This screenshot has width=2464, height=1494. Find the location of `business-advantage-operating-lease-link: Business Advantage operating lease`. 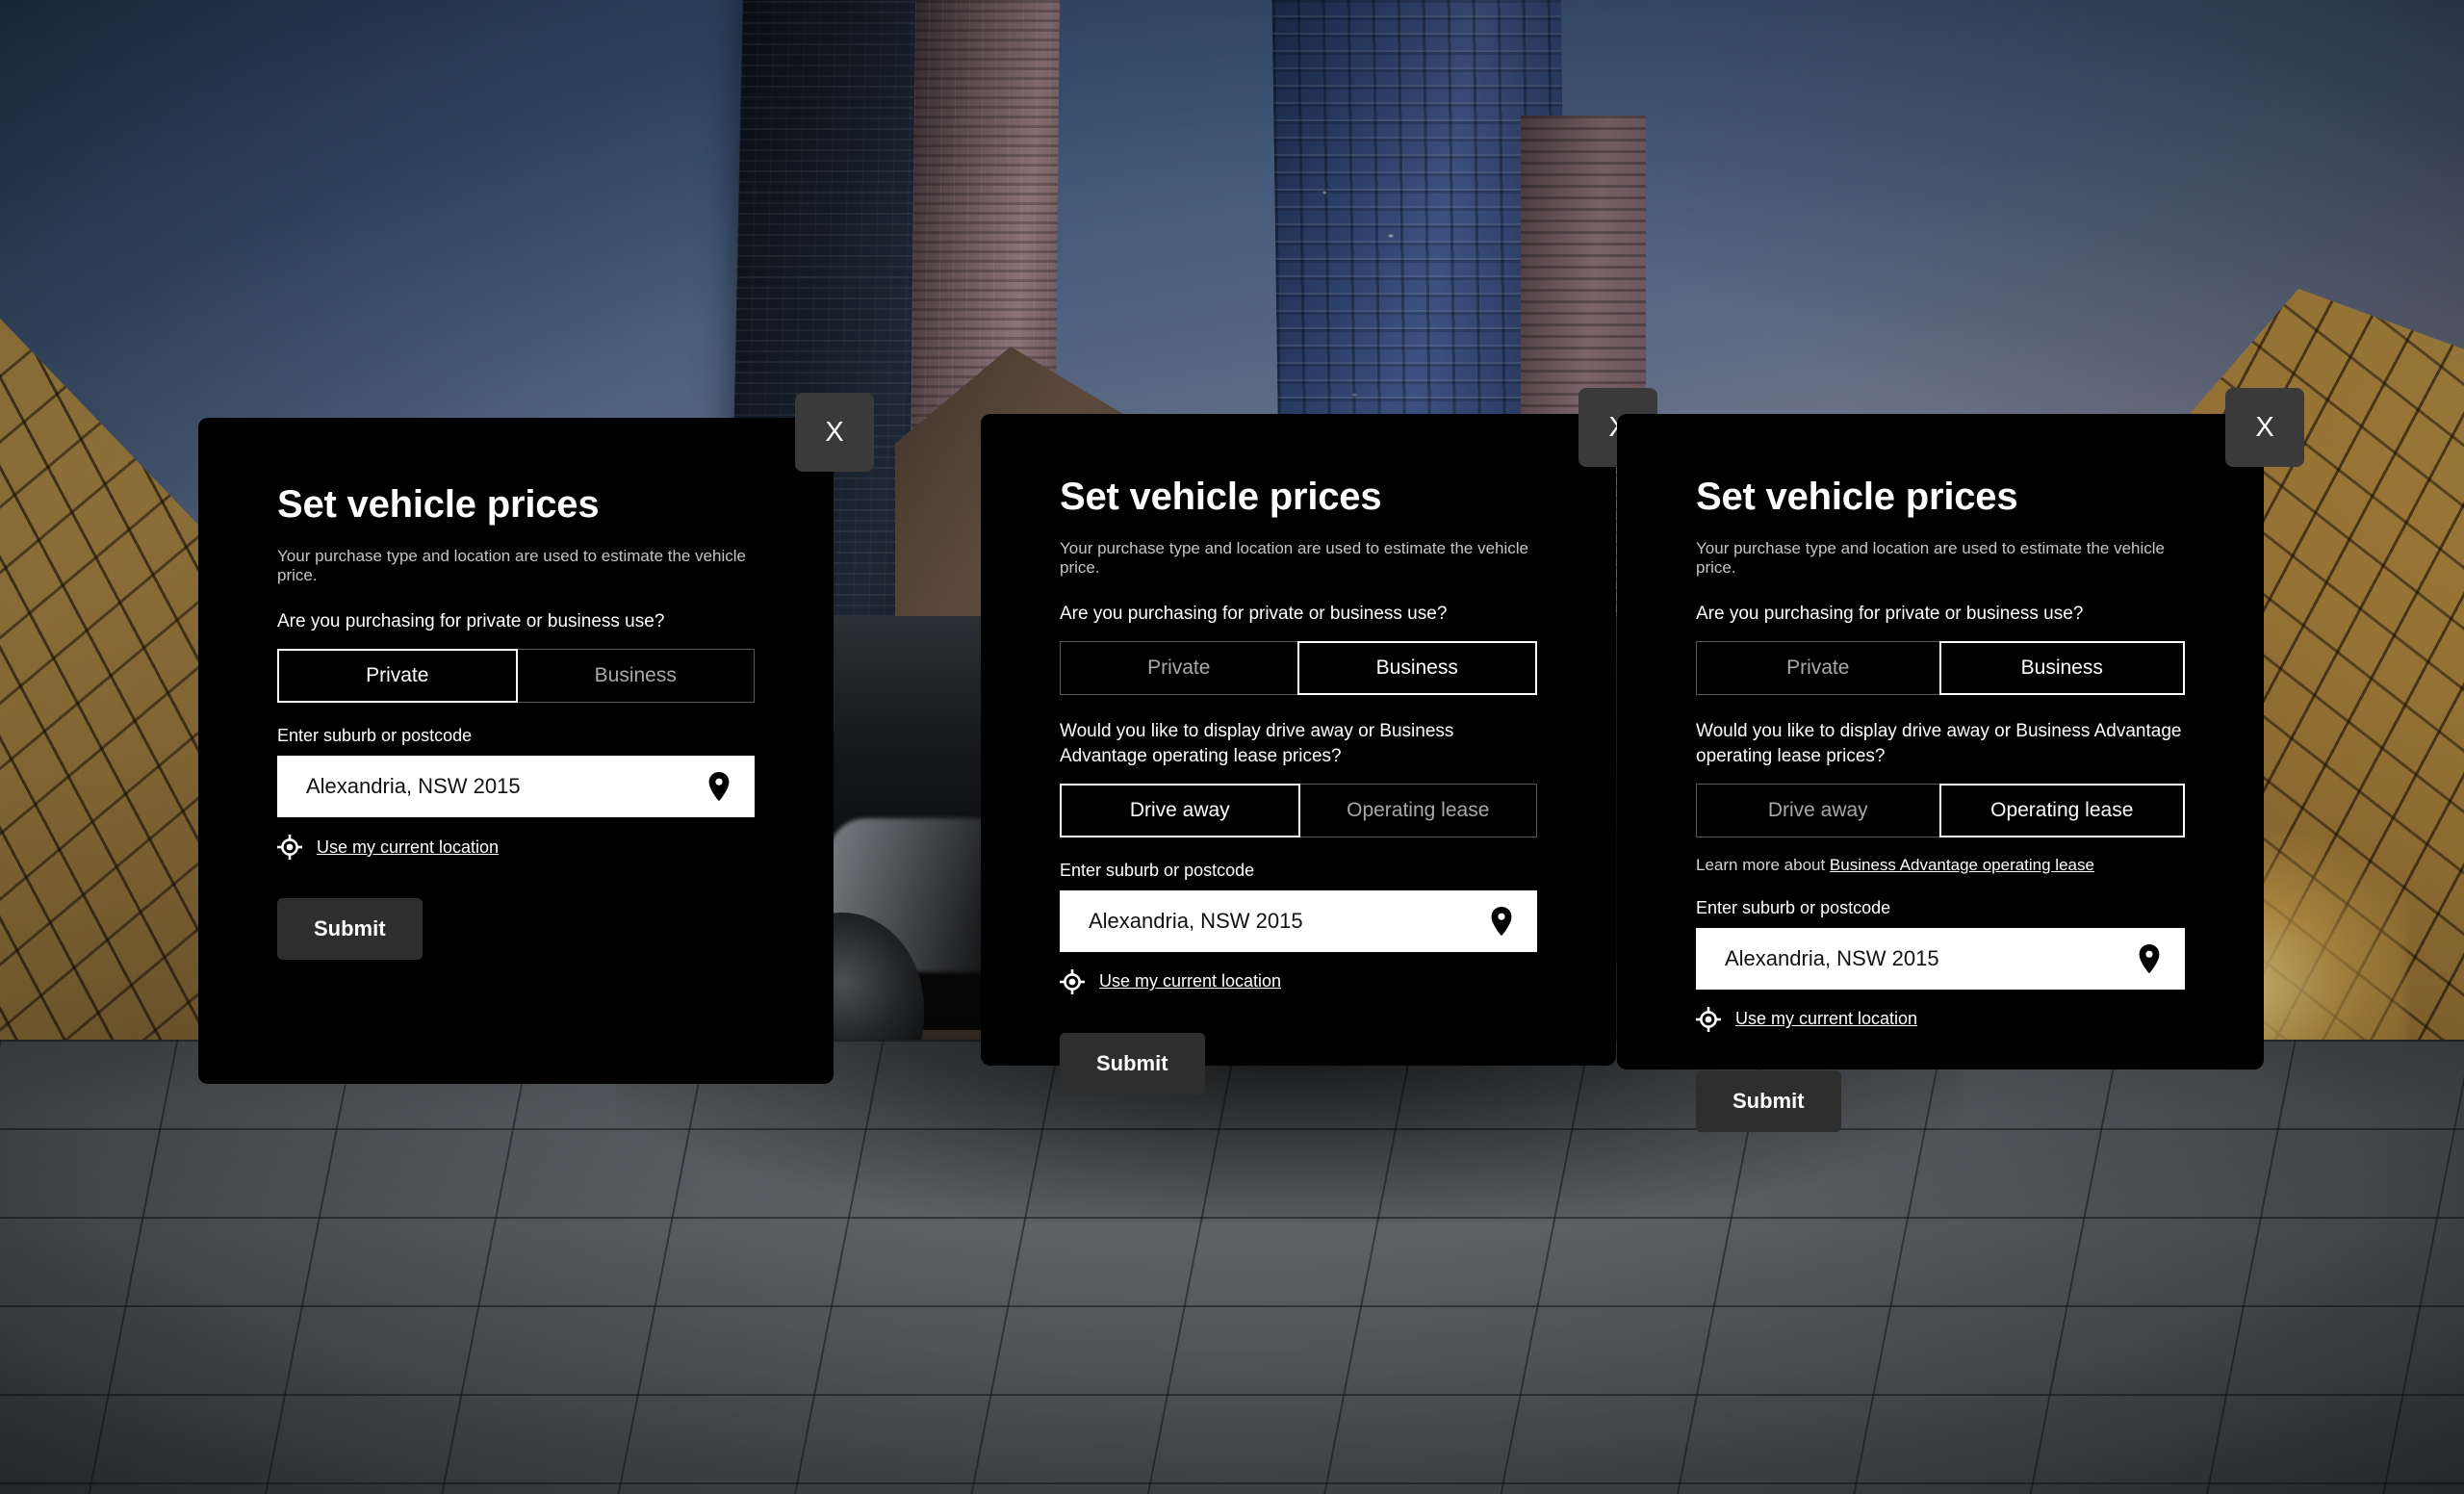

business-advantage-operating-lease-link: Business Advantage operating lease is located at coordinates (1962, 865).